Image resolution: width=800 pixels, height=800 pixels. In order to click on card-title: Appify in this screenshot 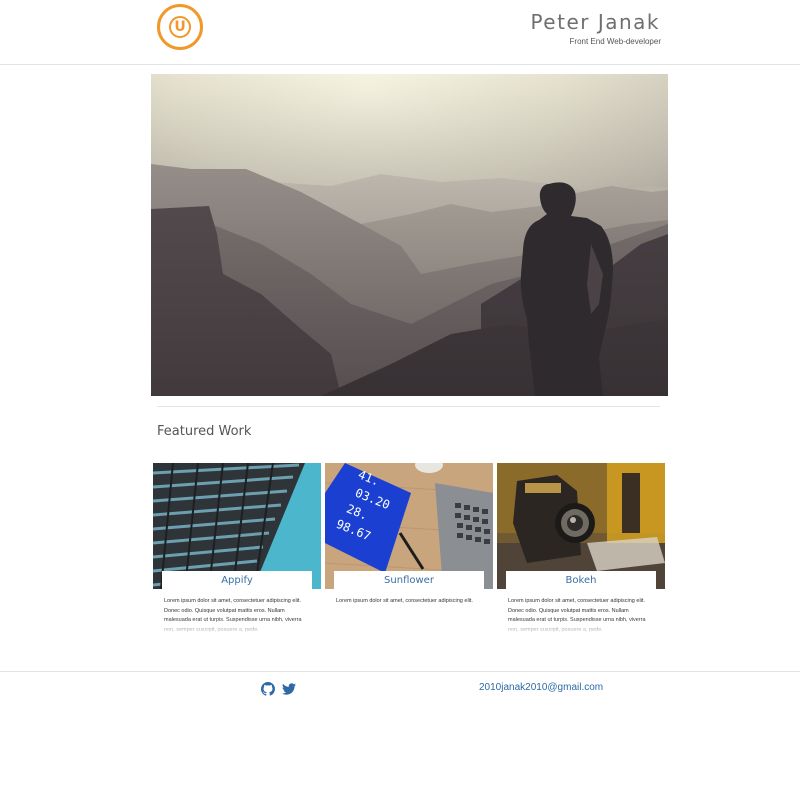, I will do `click(237, 580)`.